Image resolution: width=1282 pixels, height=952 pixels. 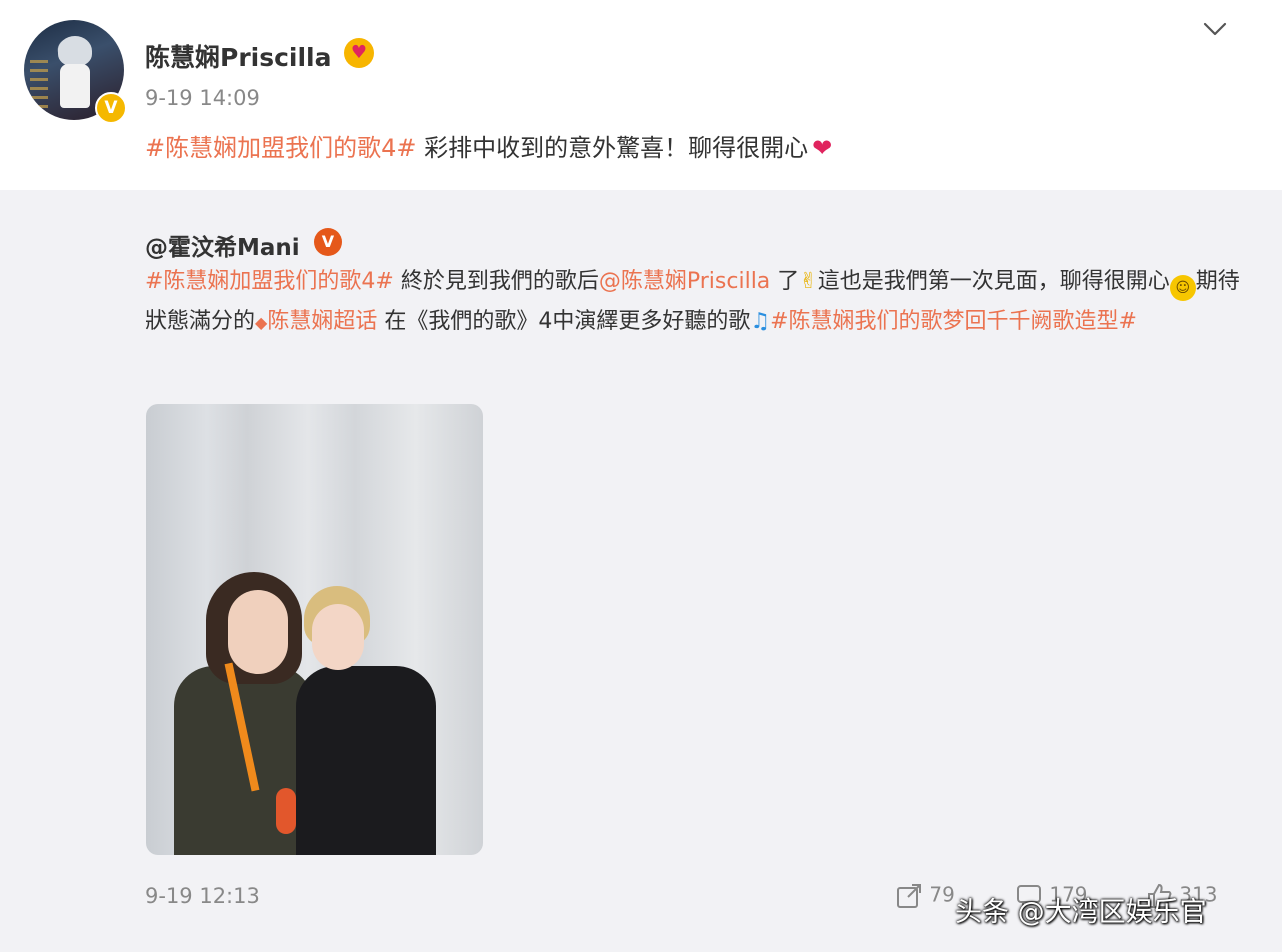 I want to click on victory-hand-emoji-icon: ✌, so click(x=808, y=281).